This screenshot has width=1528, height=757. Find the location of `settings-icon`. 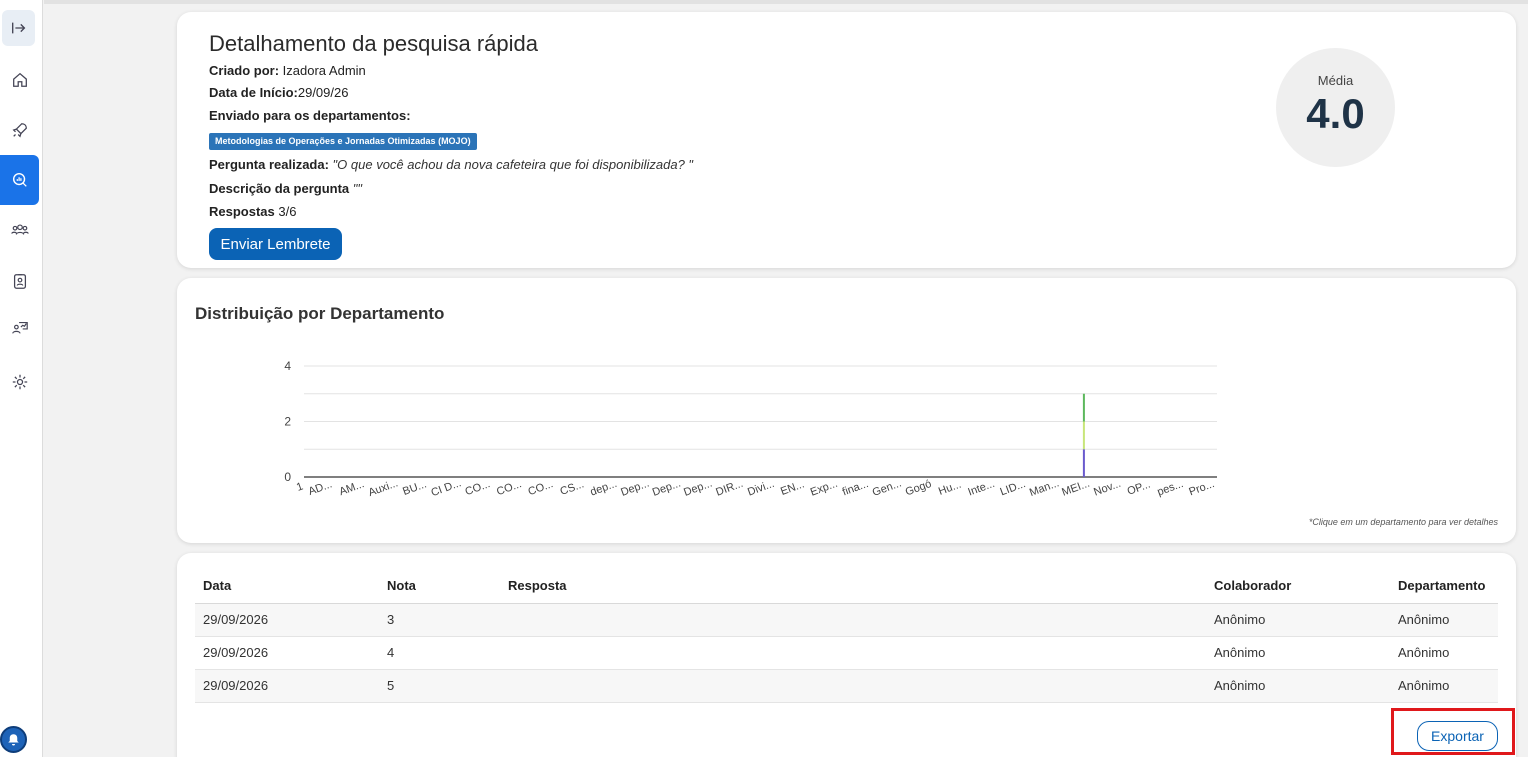

settings-icon is located at coordinates (19, 382).